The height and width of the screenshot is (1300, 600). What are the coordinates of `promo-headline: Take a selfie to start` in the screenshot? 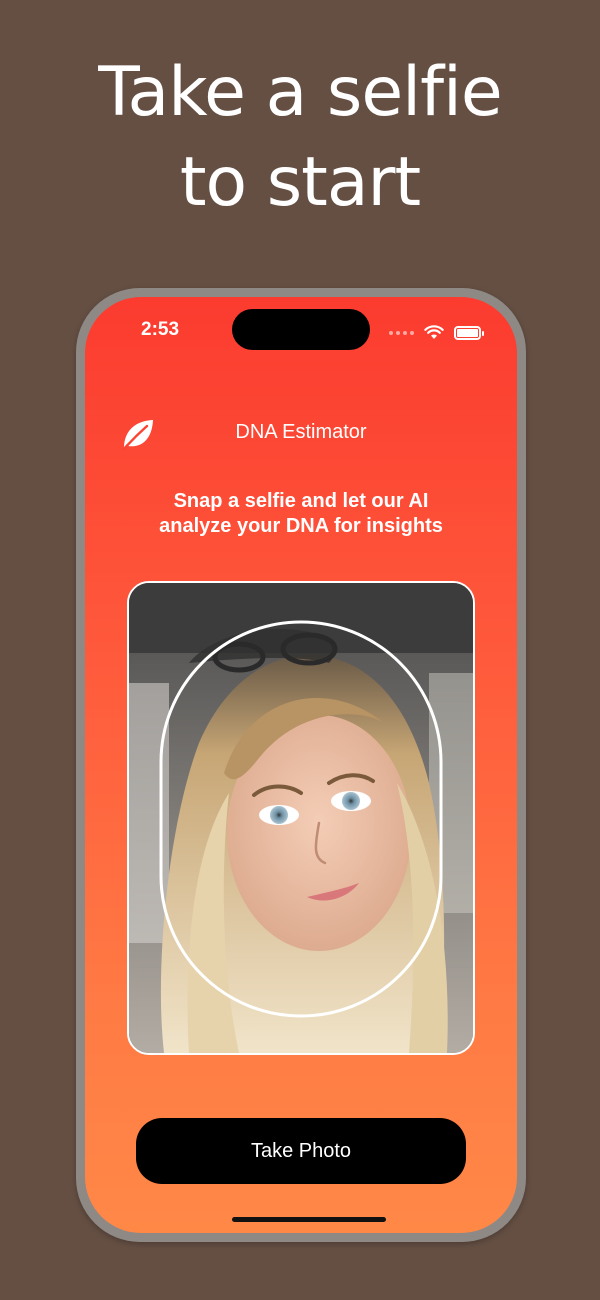 It's located at (300, 138).